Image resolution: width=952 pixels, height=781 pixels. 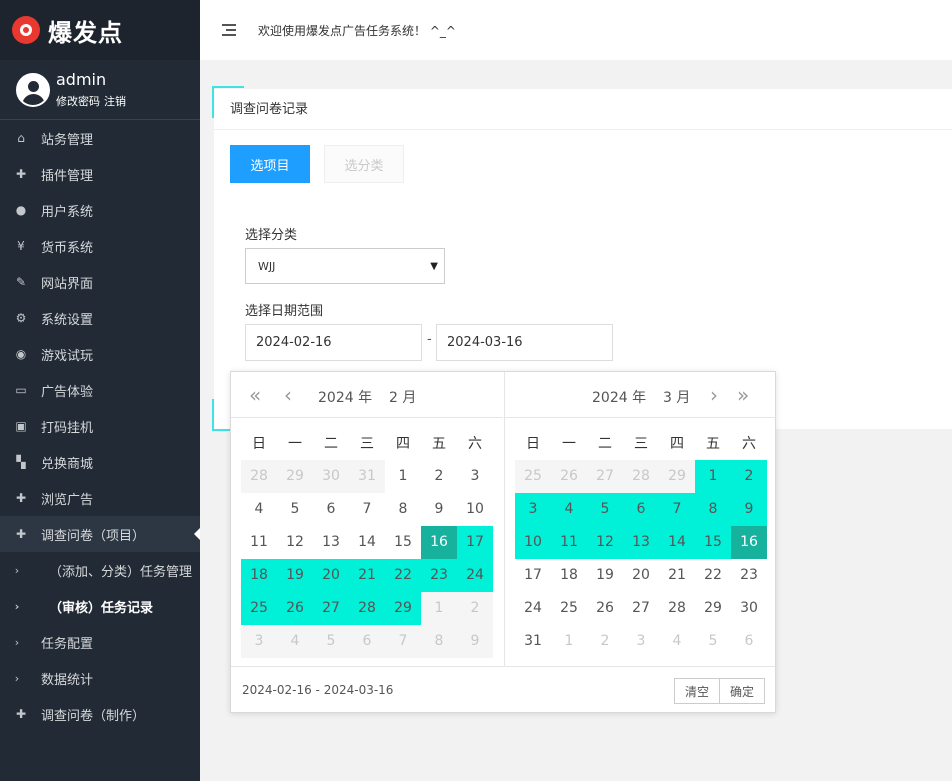 I want to click on sidebar-item-2: ✚ 插件管理, so click(x=100, y=174).